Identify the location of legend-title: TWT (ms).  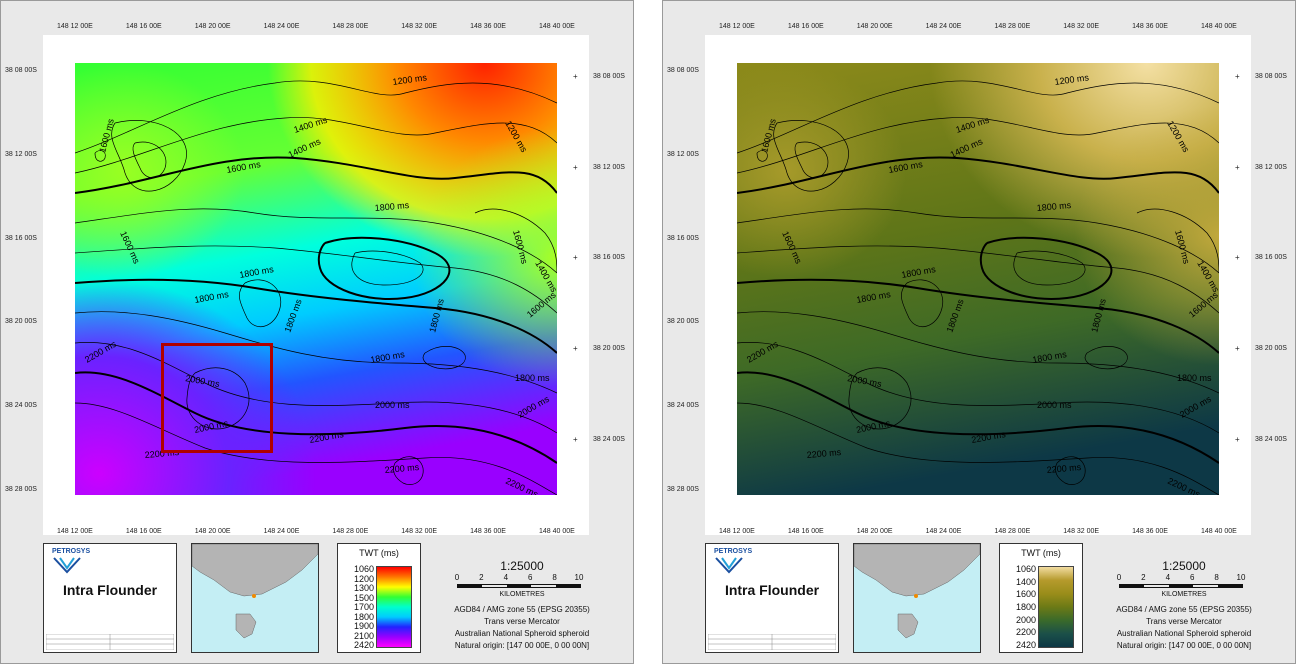
(1041, 553).